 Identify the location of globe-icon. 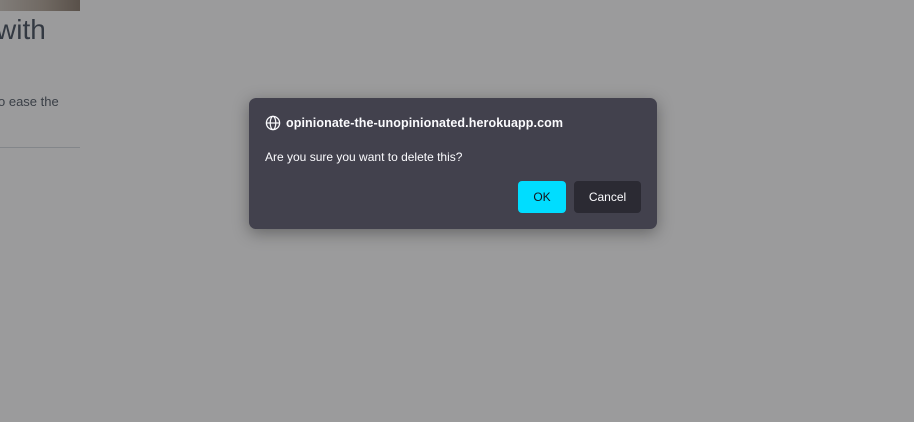
(273, 123).